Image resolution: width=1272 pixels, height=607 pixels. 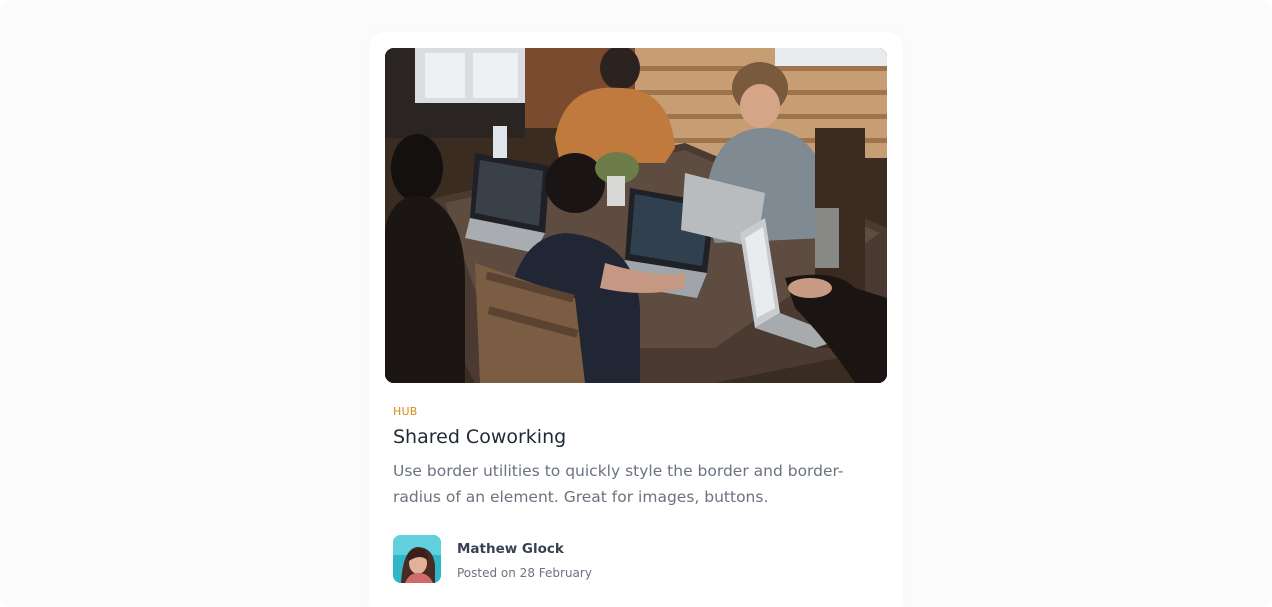 What do you see at coordinates (417, 559) in the screenshot?
I see `avatar` at bounding box center [417, 559].